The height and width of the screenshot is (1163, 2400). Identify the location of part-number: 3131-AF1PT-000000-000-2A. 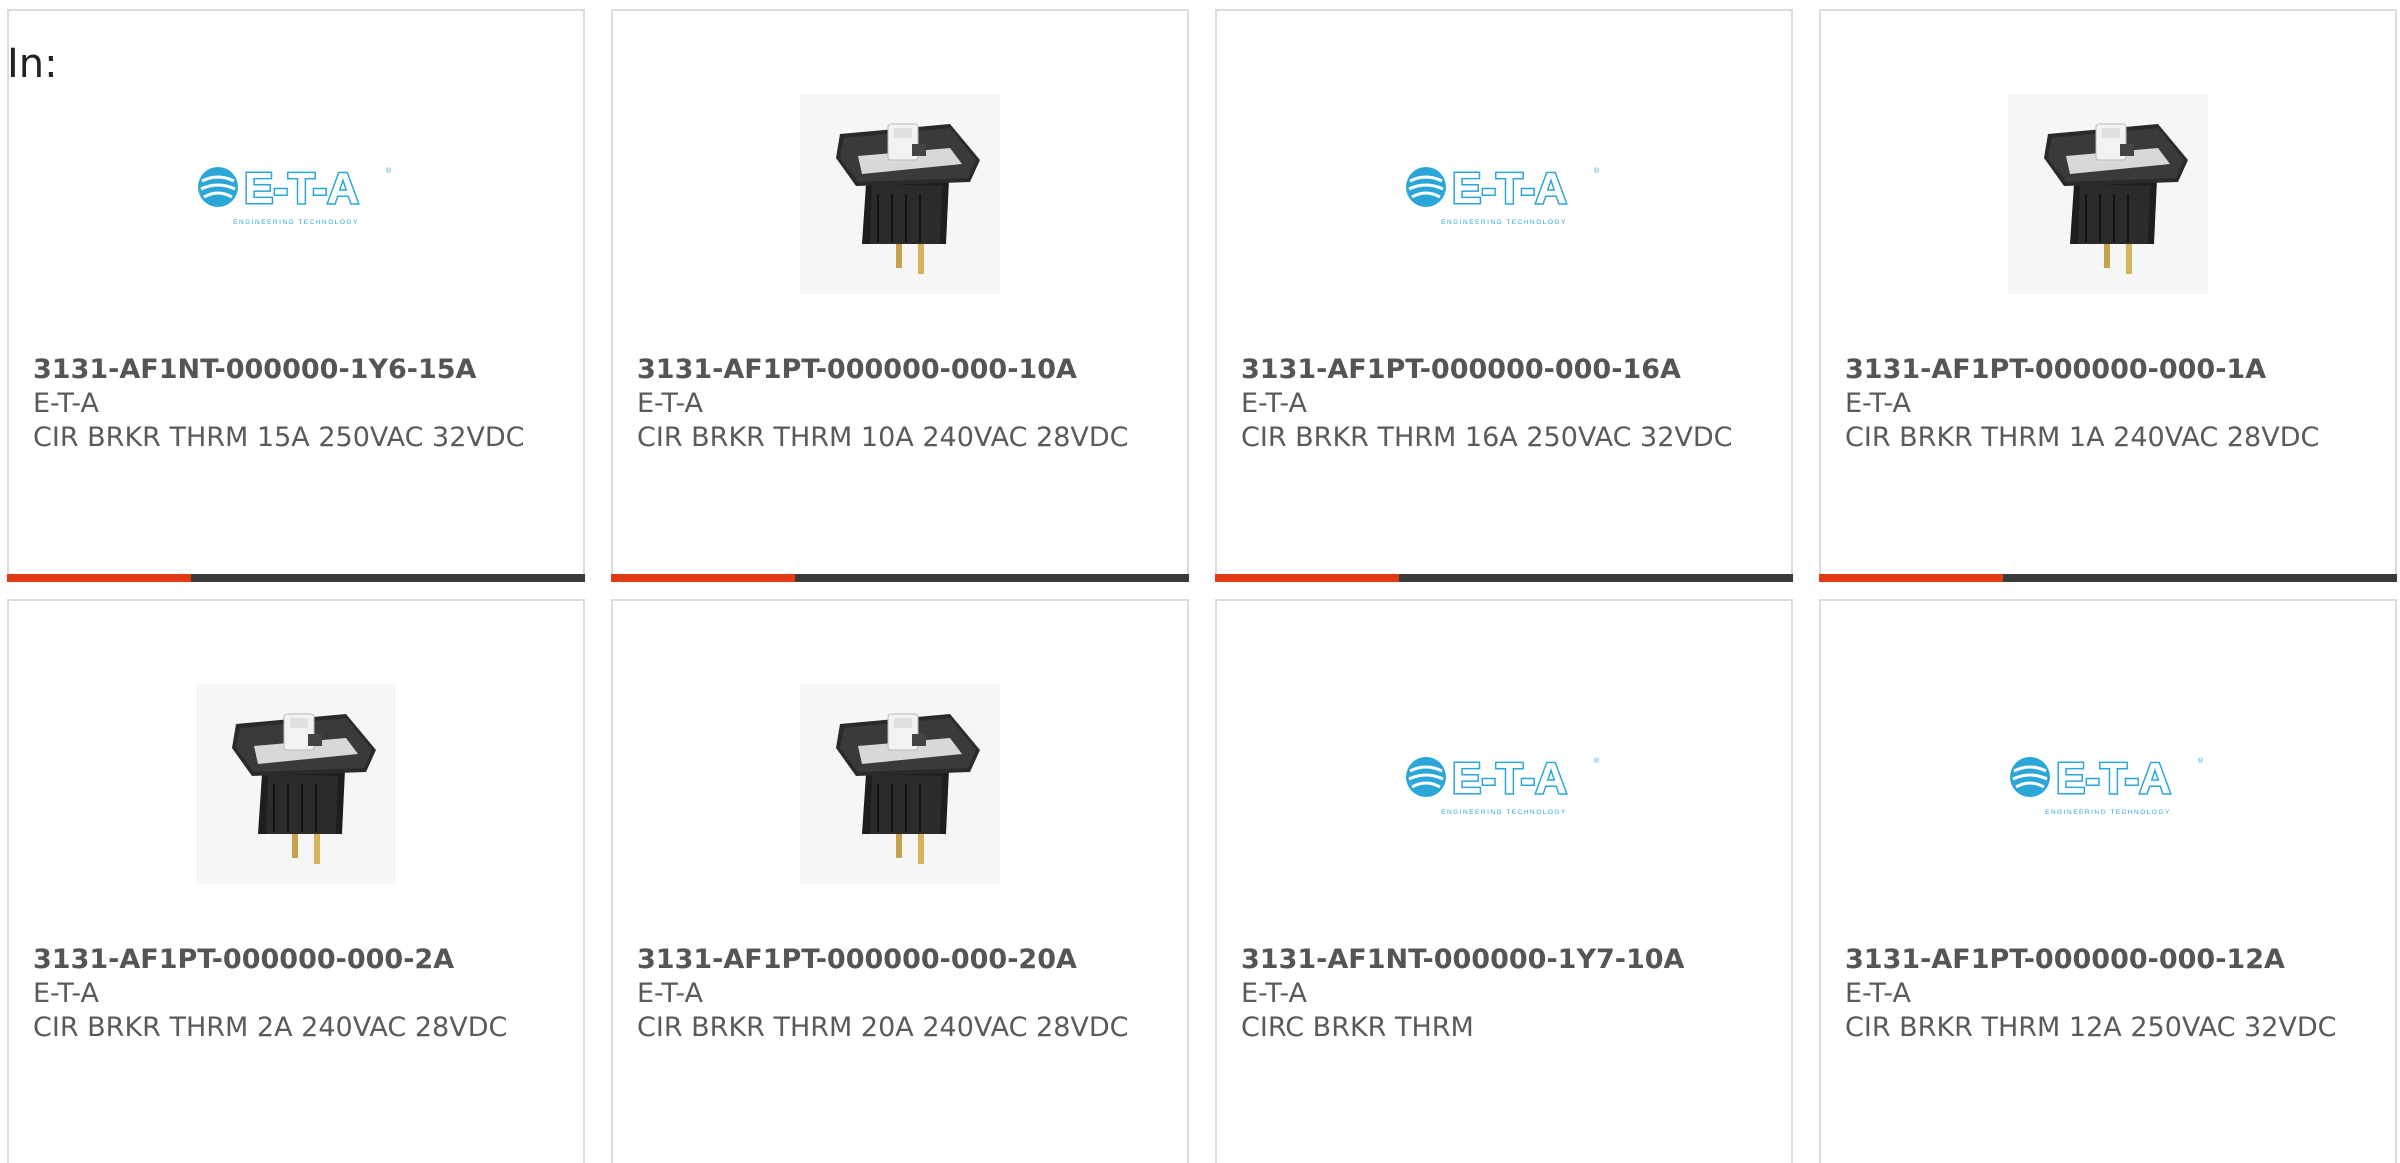
(296, 960).